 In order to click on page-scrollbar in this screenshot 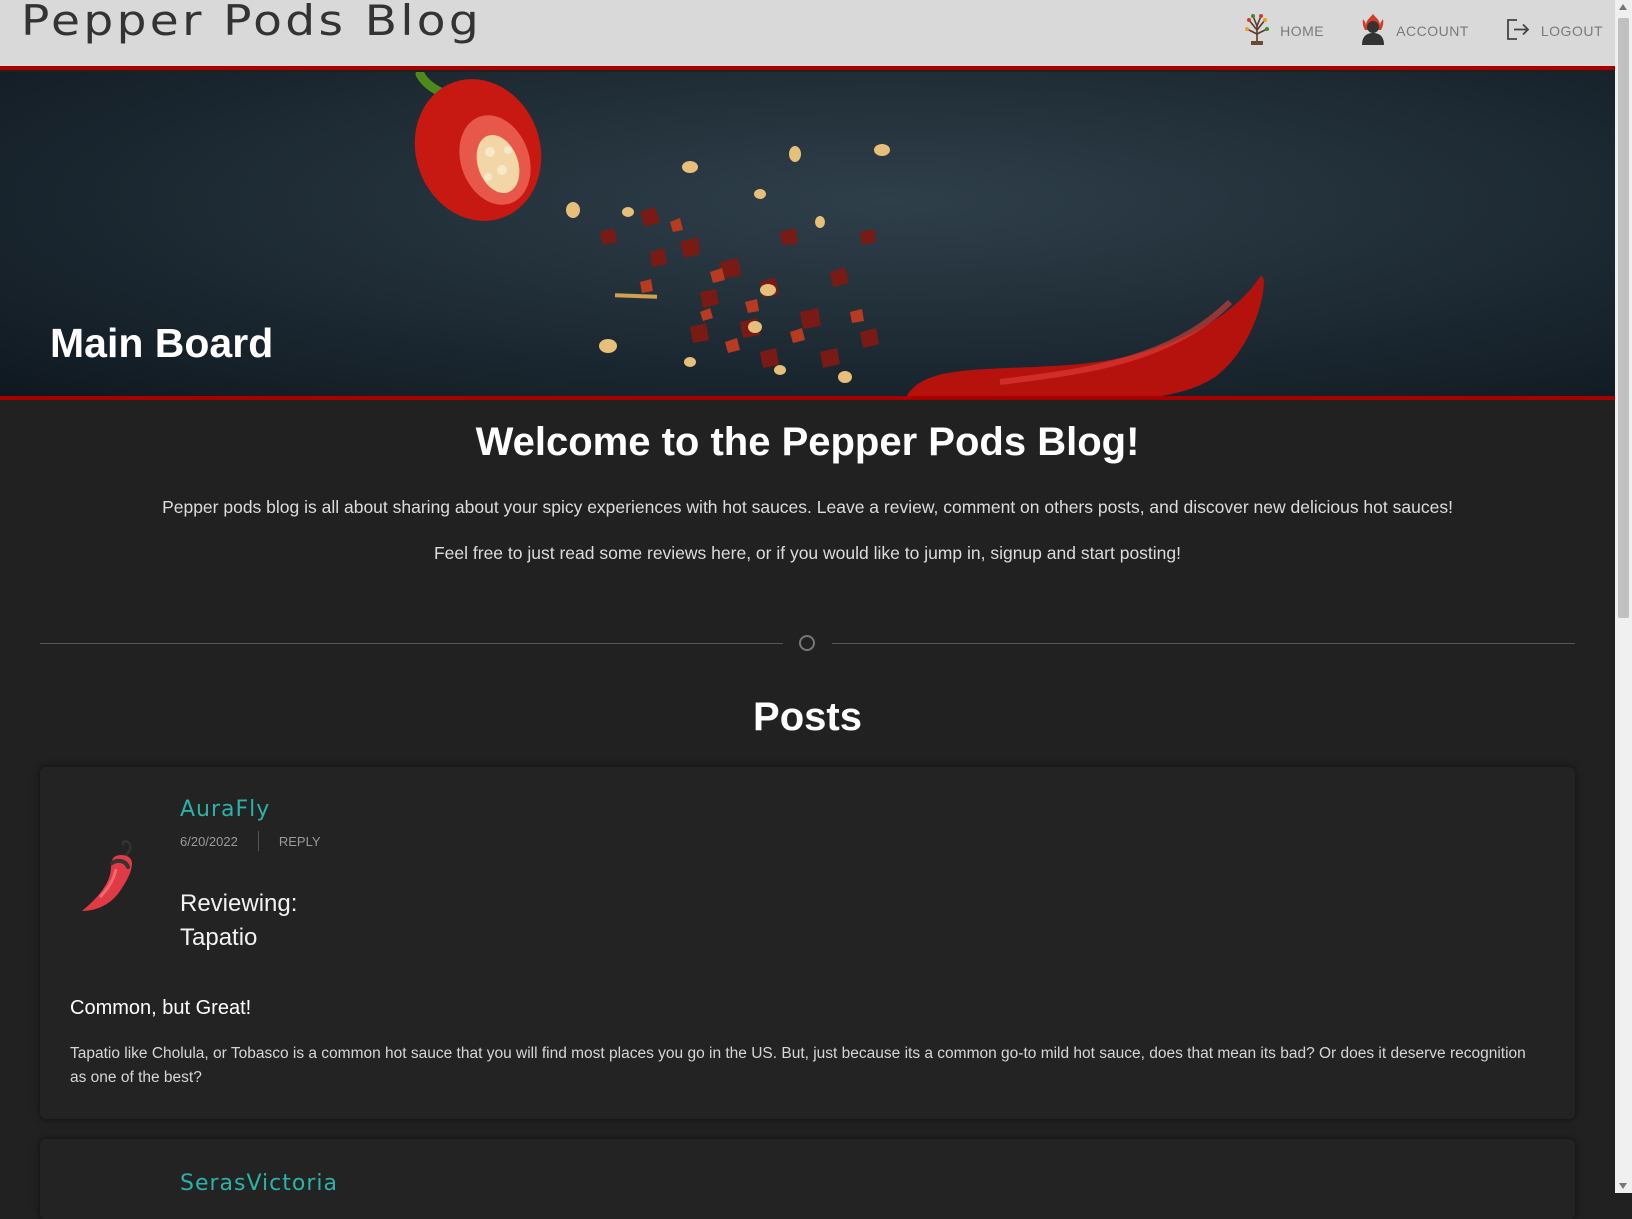, I will do `click(1623, 596)`.